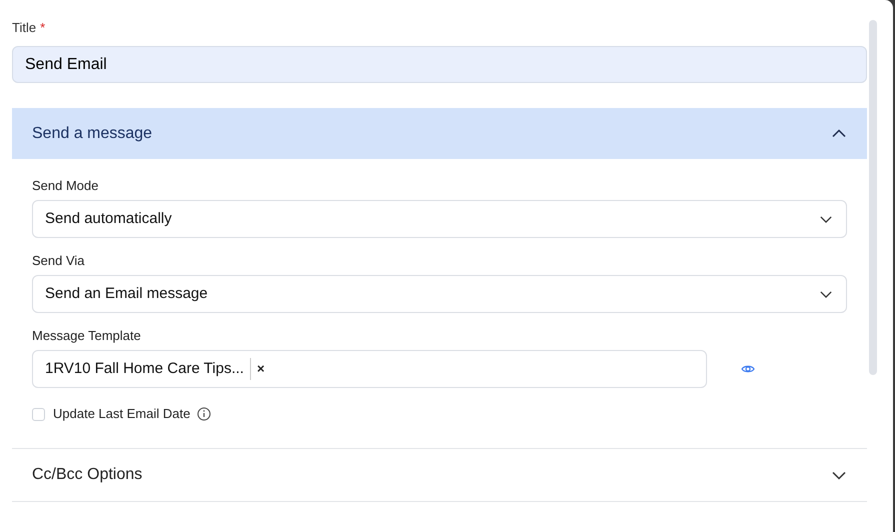 The height and width of the screenshot is (532, 895). What do you see at coordinates (43, 28) in the screenshot?
I see `required-mark: *` at bounding box center [43, 28].